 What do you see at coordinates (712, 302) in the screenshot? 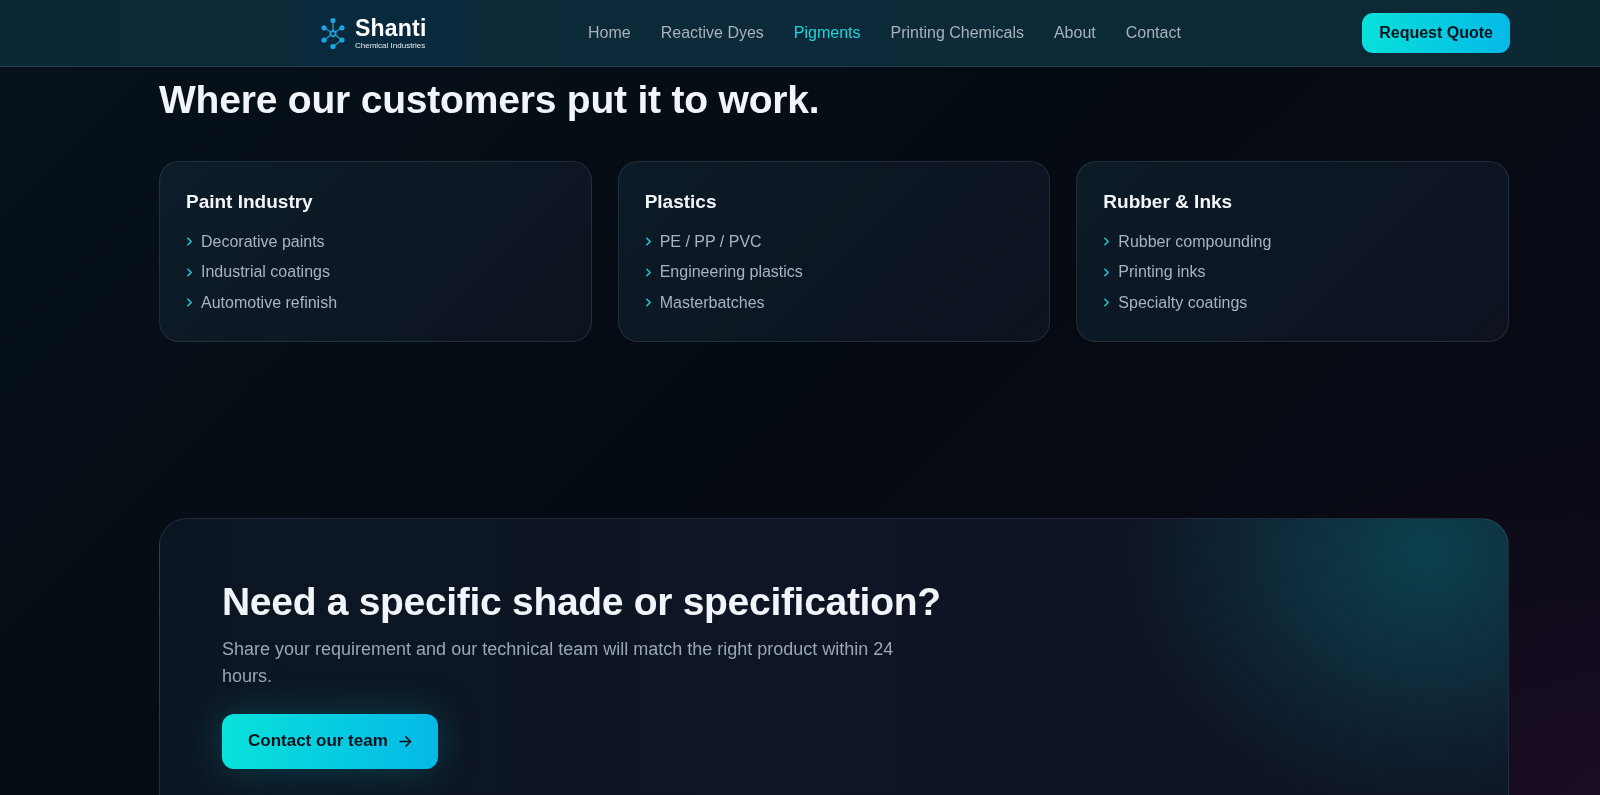
I see `list-item-text: Masterbatches` at bounding box center [712, 302].